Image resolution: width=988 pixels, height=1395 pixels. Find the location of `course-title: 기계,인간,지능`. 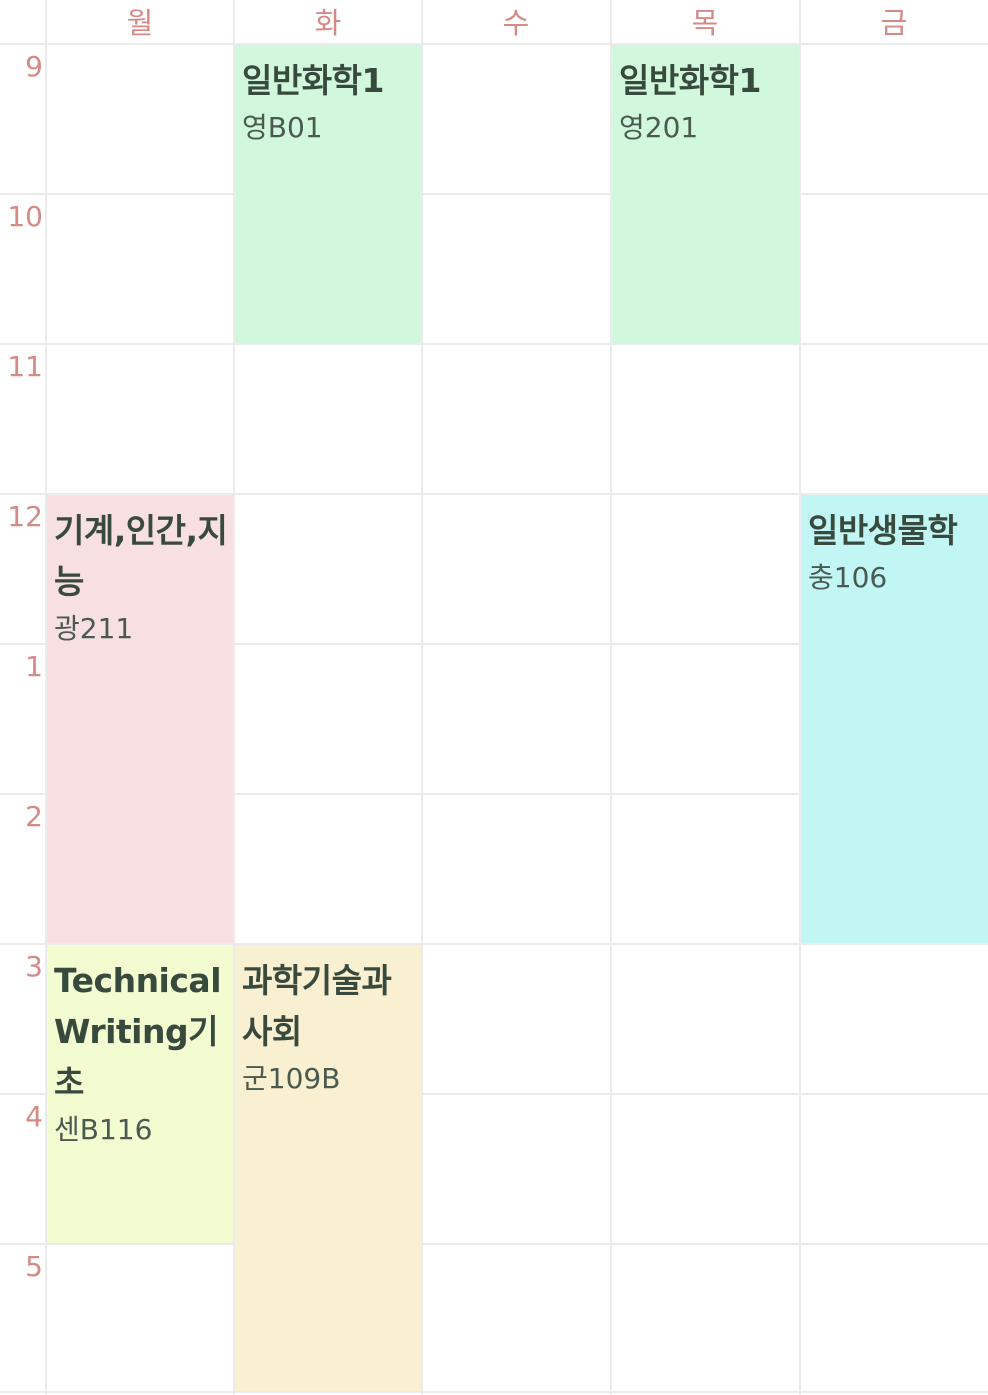

course-title: 기계,인간,지능 is located at coordinates (141, 556).